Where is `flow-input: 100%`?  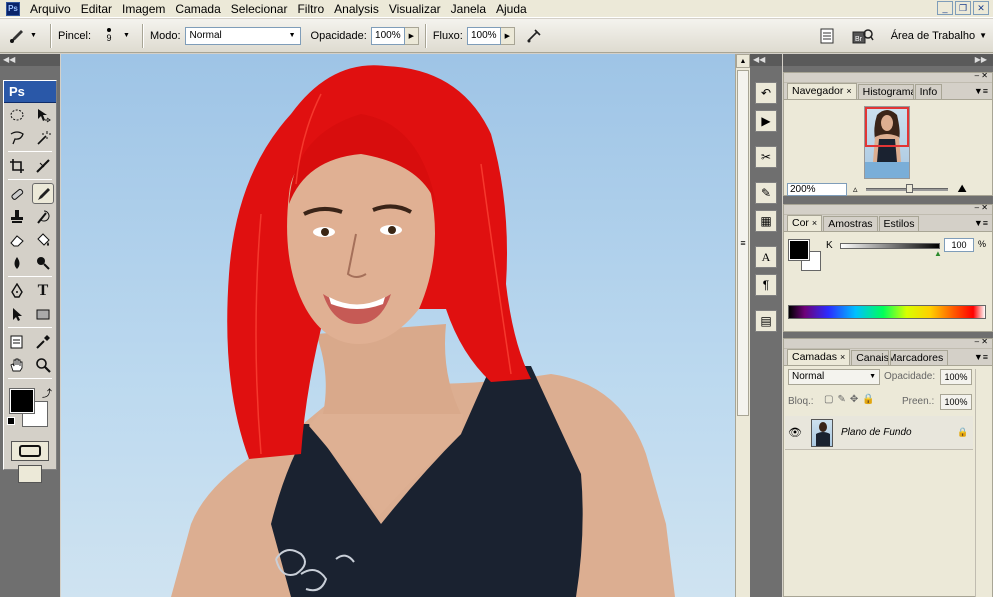 flow-input: 100% is located at coordinates (483, 35).